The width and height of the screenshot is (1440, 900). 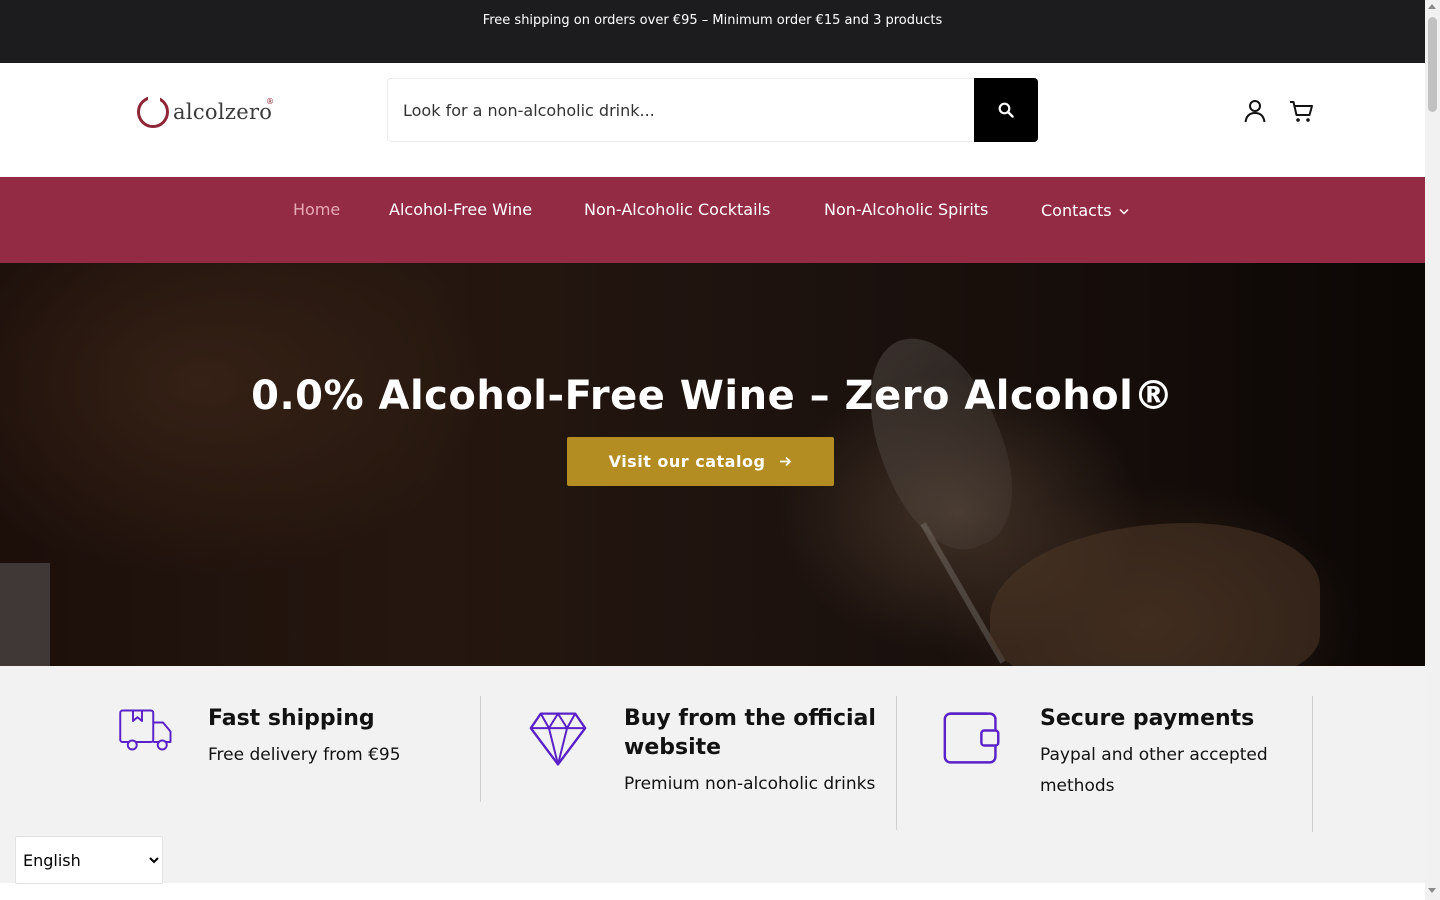 I want to click on site-header: alcolzero ®, so click(x=712, y=120).